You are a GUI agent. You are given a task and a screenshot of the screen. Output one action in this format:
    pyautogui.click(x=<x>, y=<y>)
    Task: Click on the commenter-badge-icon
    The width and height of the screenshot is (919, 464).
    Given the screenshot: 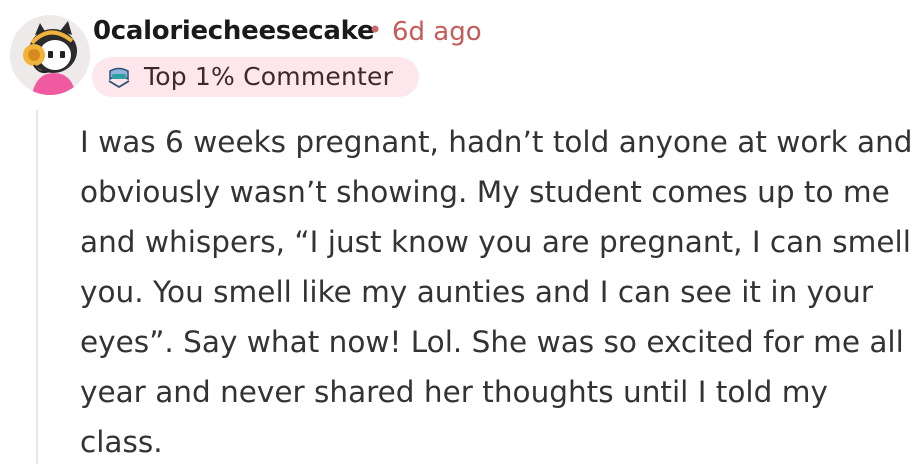 What is the action you would take?
    pyautogui.click(x=119, y=78)
    